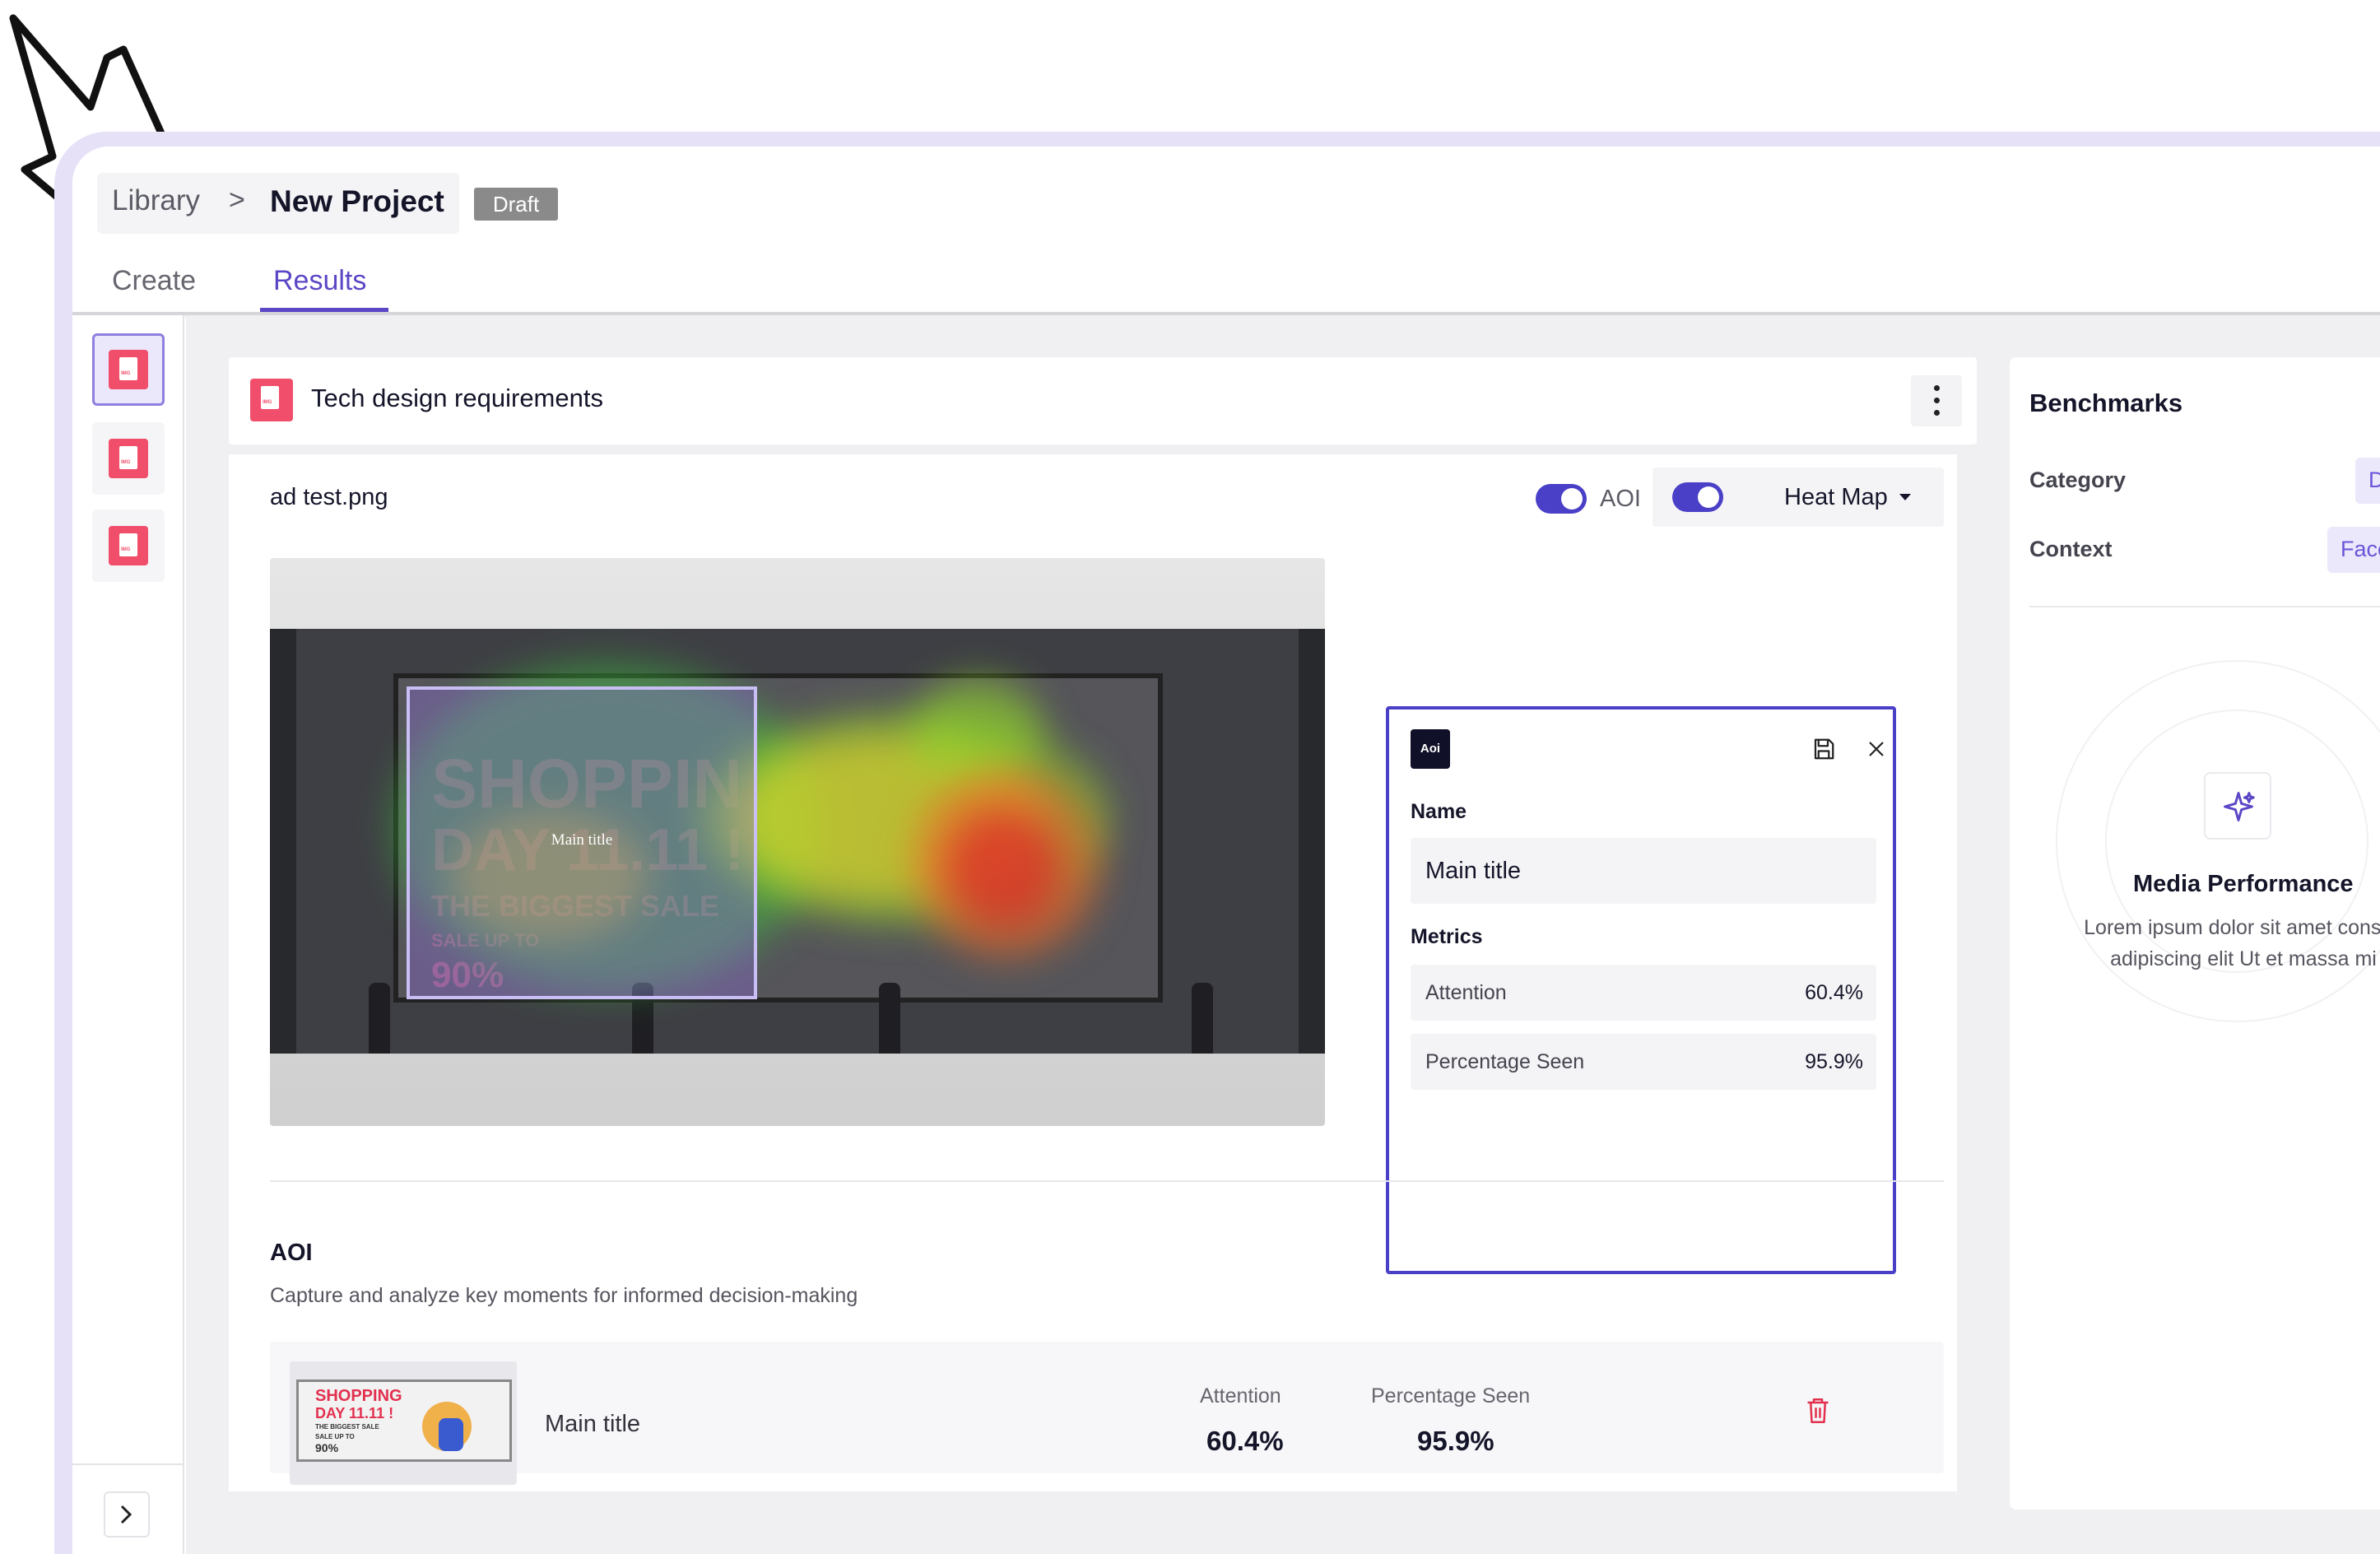 This screenshot has height=1554, width=2380. Describe the element at coordinates (2232, 928) in the screenshot. I see `media-desc-line-1: Lorem ipsum dolor sit amet consec` at that location.